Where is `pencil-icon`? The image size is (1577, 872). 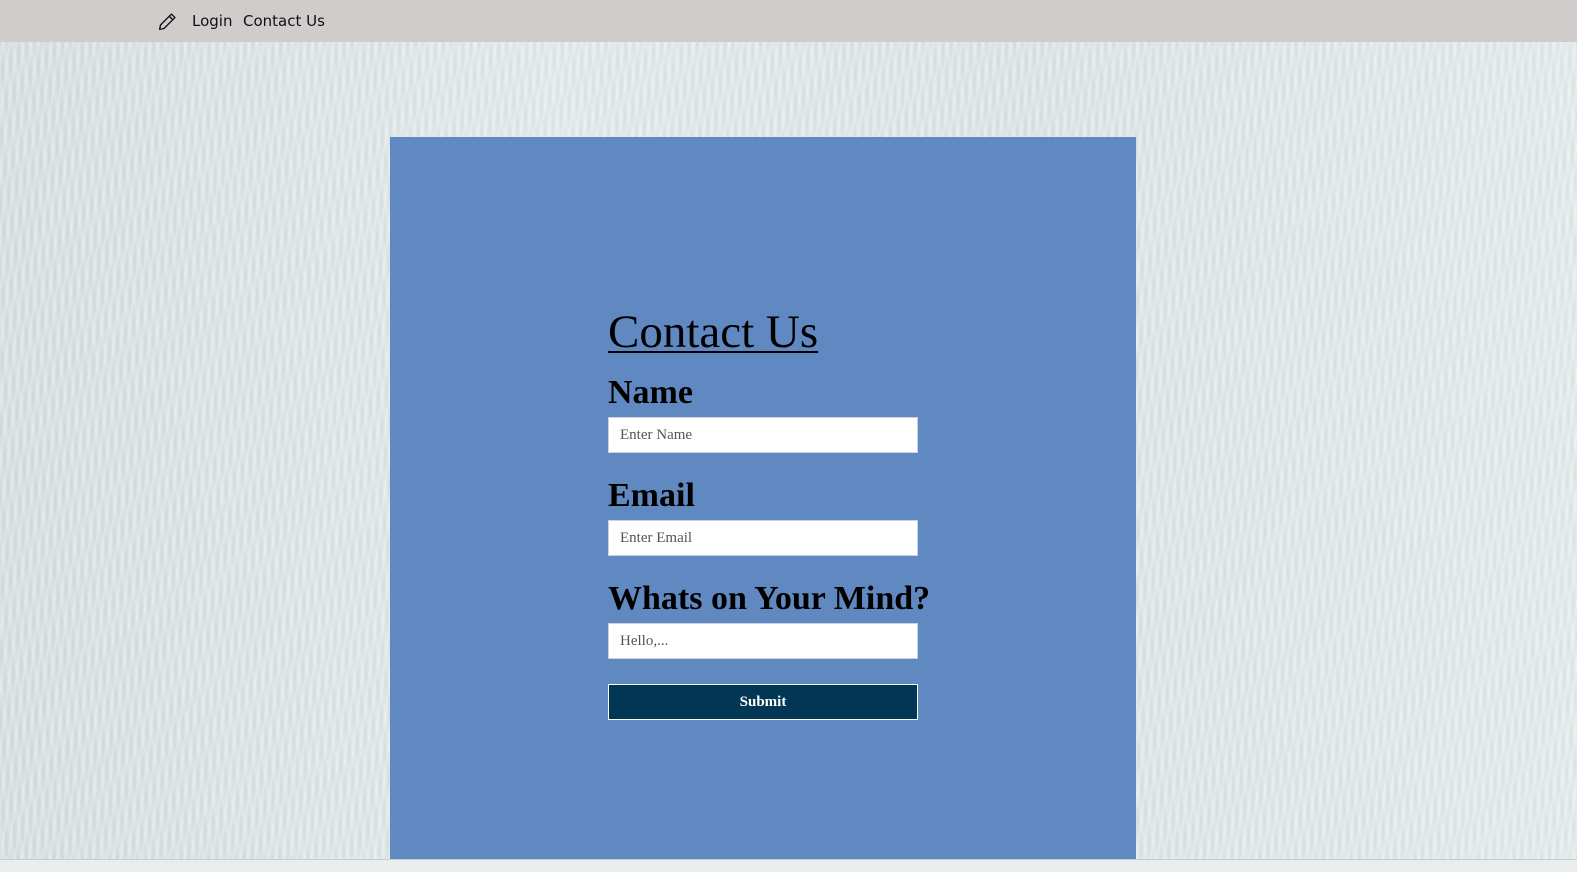 pencil-icon is located at coordinates (167, 21).